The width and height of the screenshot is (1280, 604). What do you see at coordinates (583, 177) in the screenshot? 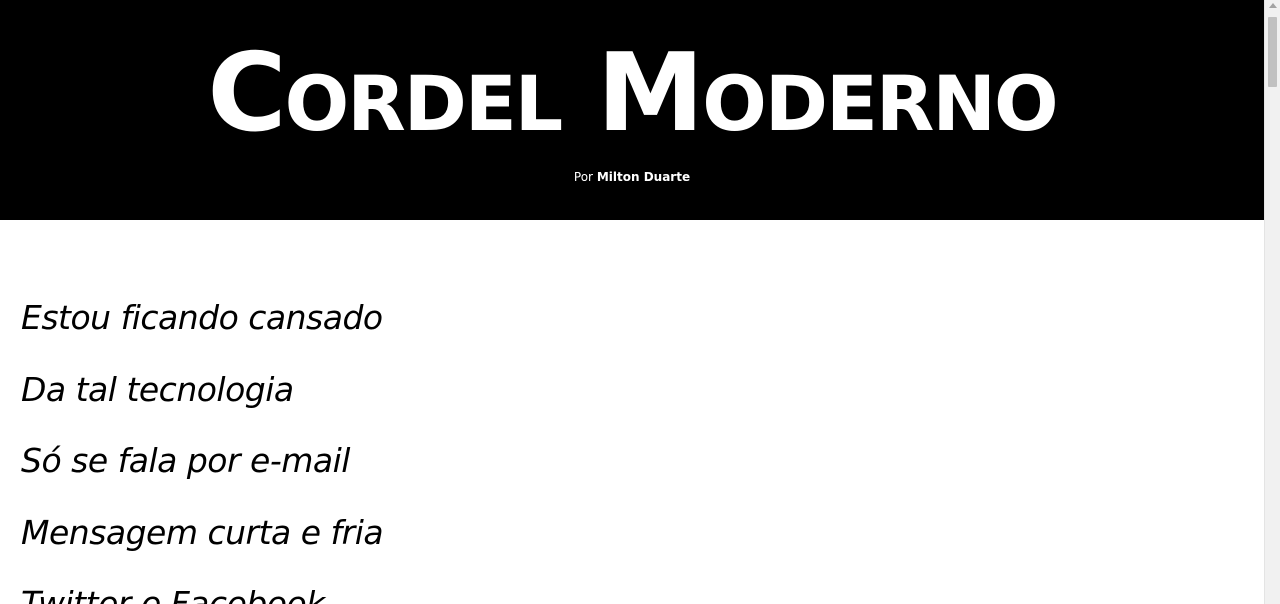
I see `byline-prefix: Por` at bounding box center [583, 177].